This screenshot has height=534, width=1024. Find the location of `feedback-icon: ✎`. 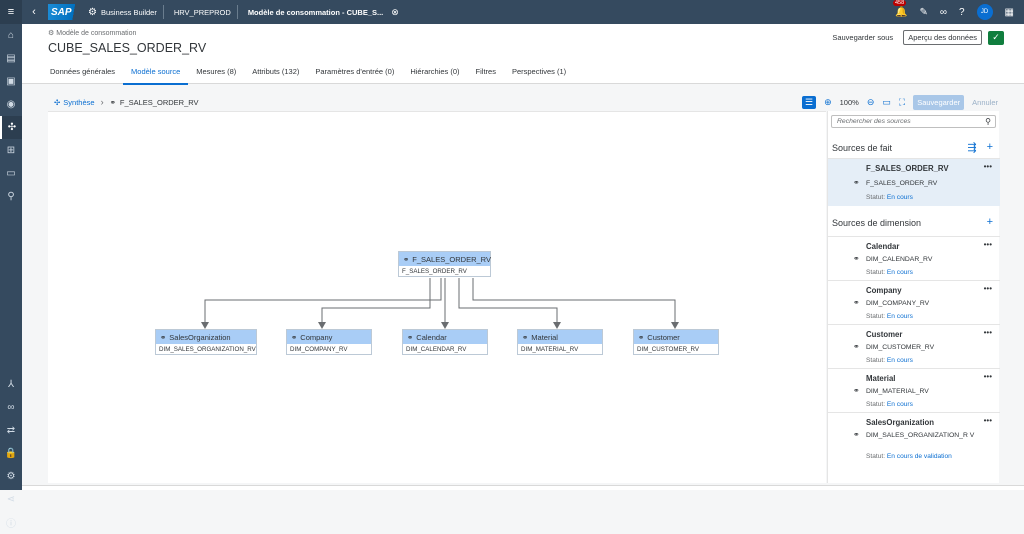

feedback-icon: ✎ is located at coordinates (923, 12).